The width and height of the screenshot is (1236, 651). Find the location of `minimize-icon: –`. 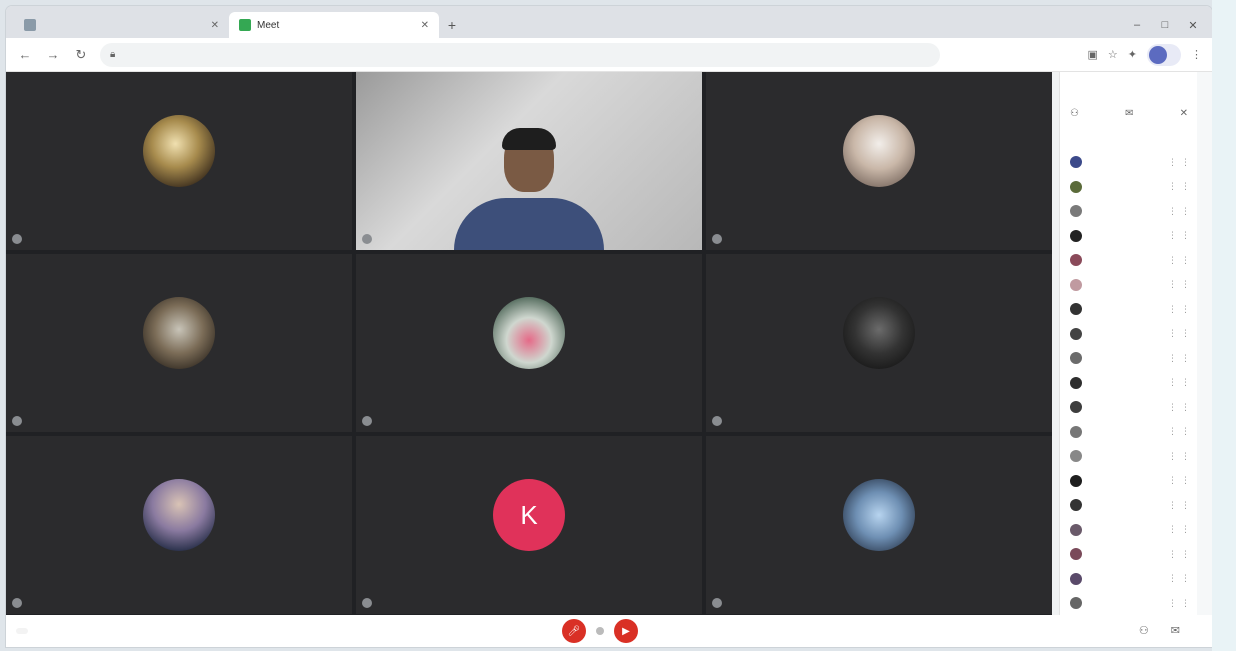

minimize-icon: – is located at coordinates (1137, 25).